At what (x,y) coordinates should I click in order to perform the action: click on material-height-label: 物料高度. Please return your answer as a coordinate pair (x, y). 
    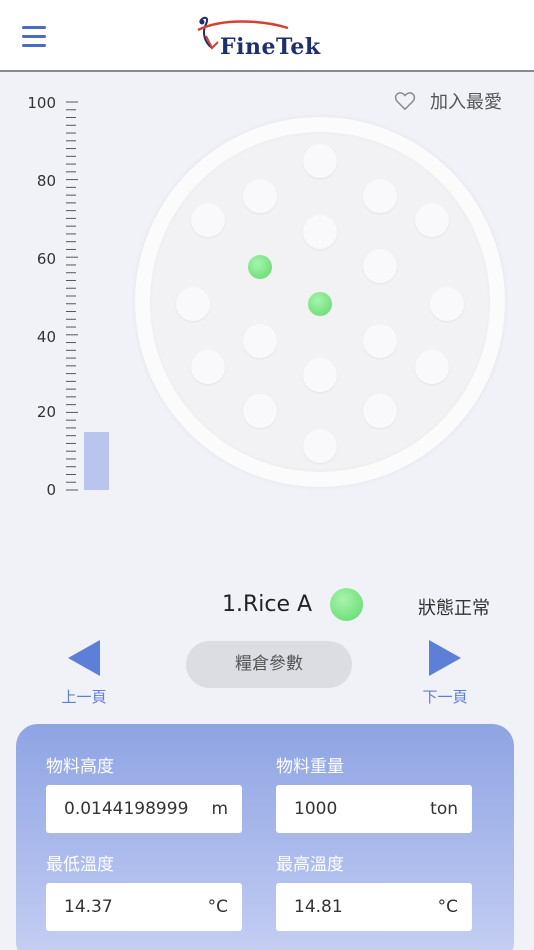
    Looking at the image, I should click on (80, 767).